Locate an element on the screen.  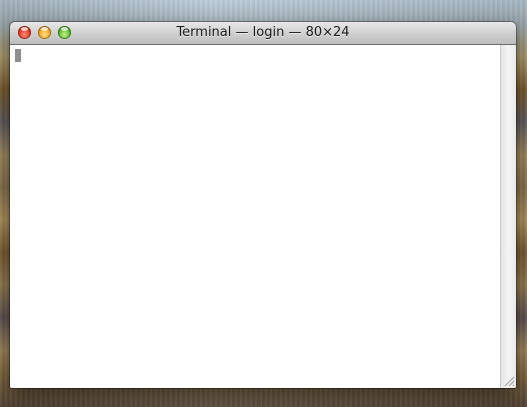
vertical-scrollbar is located at coordinates (508, 216).